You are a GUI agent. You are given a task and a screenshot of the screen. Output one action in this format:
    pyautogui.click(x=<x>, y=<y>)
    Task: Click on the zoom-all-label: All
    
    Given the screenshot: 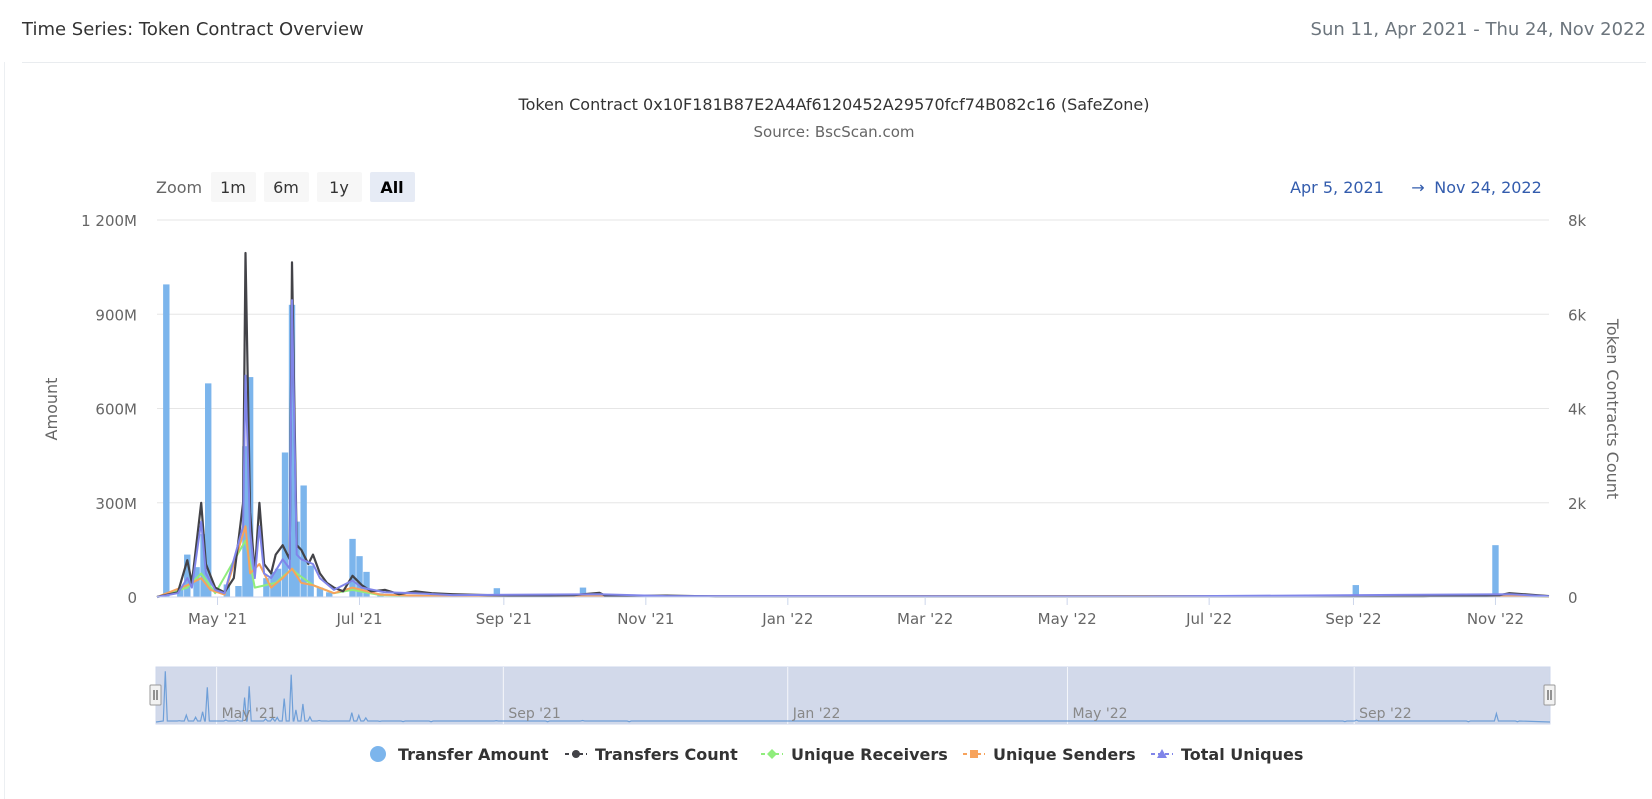 What is the action you would take?
    pyautogui.click(x=391, y=187)
    